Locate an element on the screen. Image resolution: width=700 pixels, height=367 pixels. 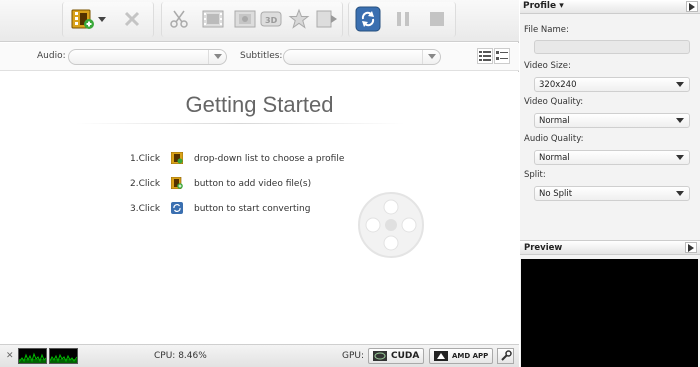
preview-header: Preview is located at coordinates (610, 247).